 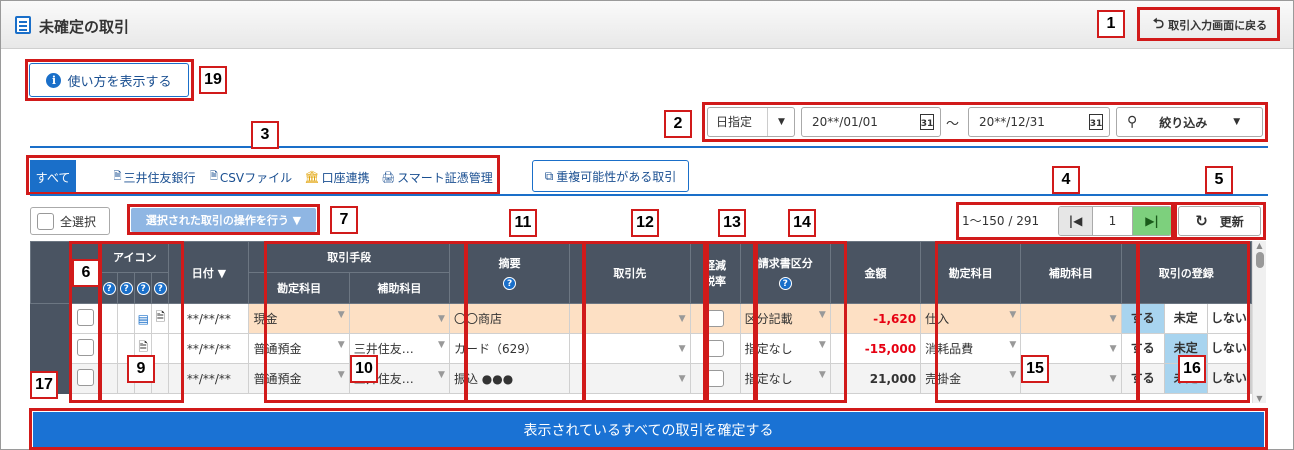 I want to click on scroll-thumb, so click(x=1259, y=260).